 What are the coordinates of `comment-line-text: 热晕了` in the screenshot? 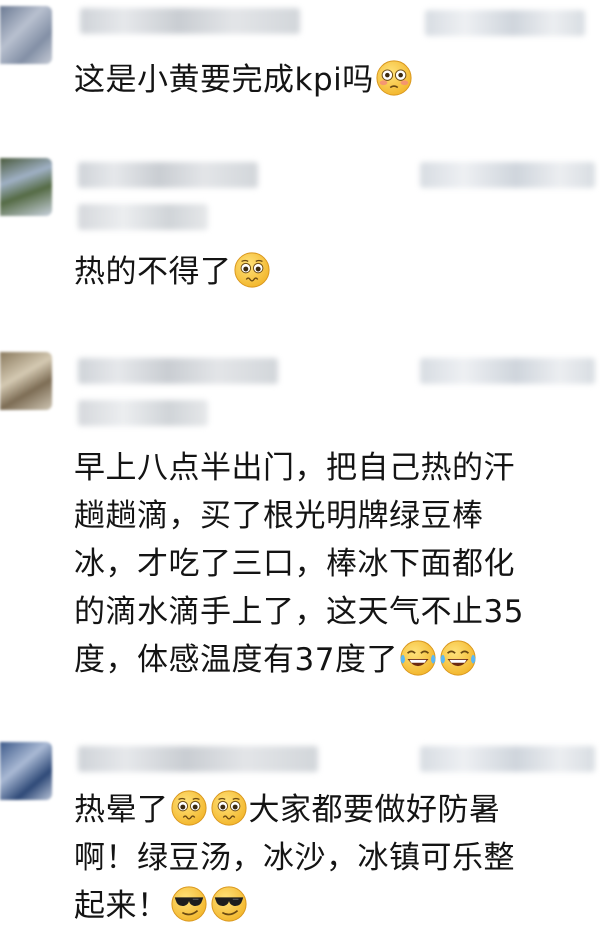 It's located at (121, 810).